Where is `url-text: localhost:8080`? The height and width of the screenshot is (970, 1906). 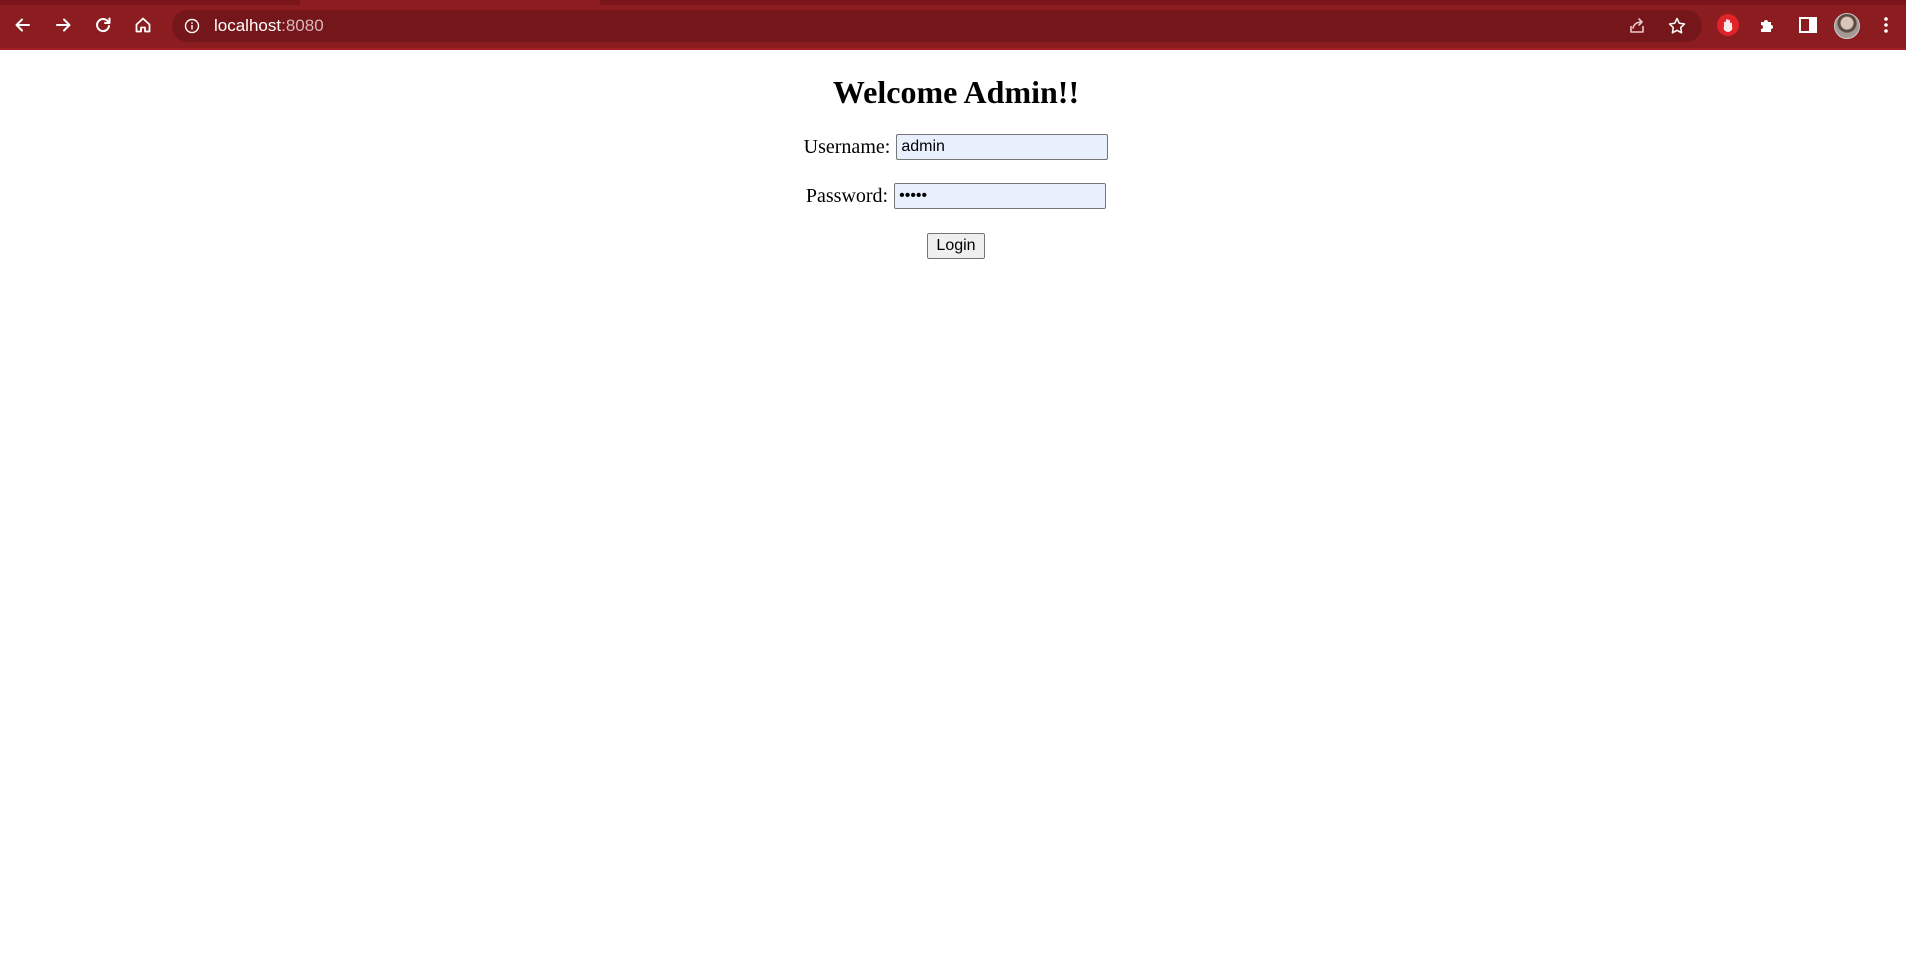
url-text: localhost:8080 is located at coordinates (269, 26).